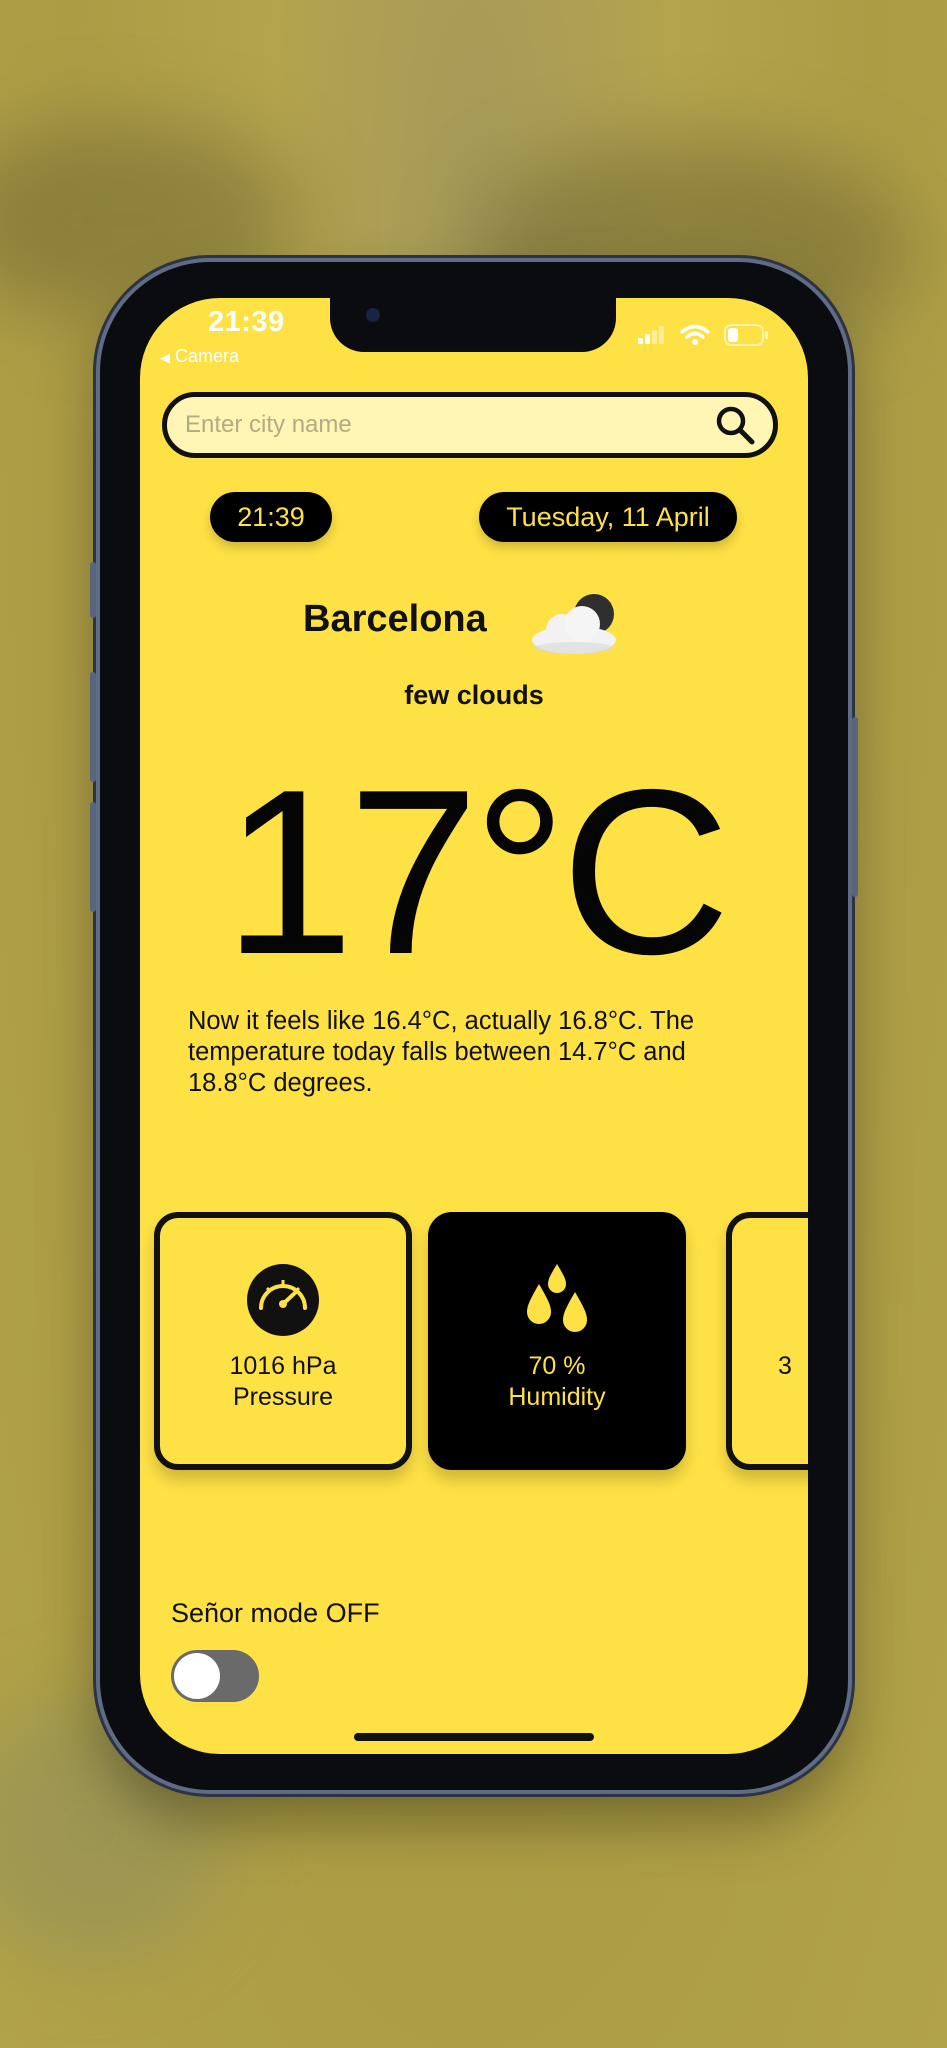 This screenshot has height=2048, width=947. I want to click on status-time: 21:39, so click(246, 322).